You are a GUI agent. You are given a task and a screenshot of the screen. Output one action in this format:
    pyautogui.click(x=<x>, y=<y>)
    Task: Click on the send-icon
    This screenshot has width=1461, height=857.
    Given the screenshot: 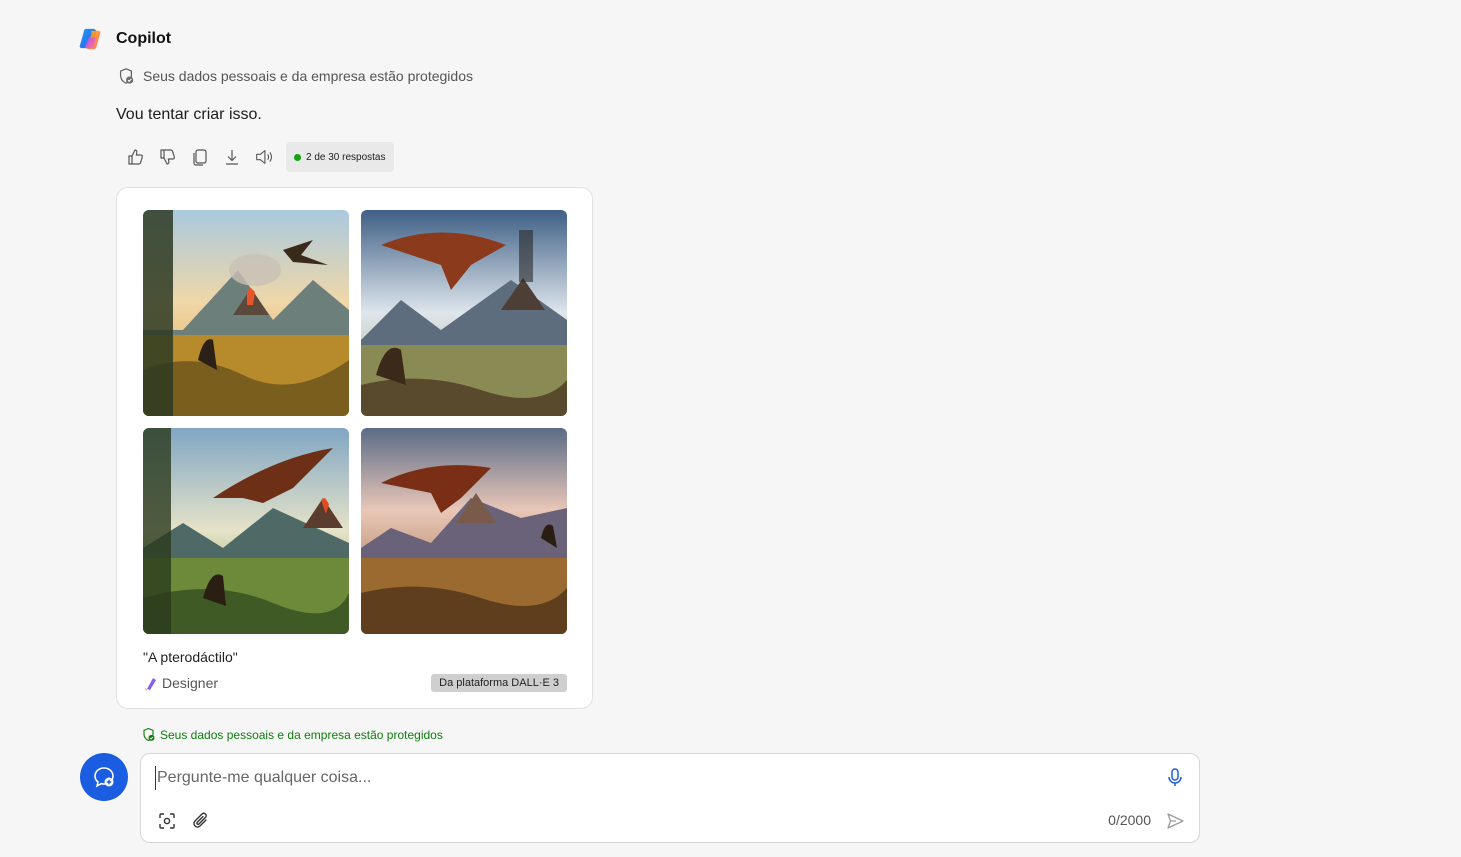 What is the action you would take?
    pyautogui.click(x=1175, y=821)
    